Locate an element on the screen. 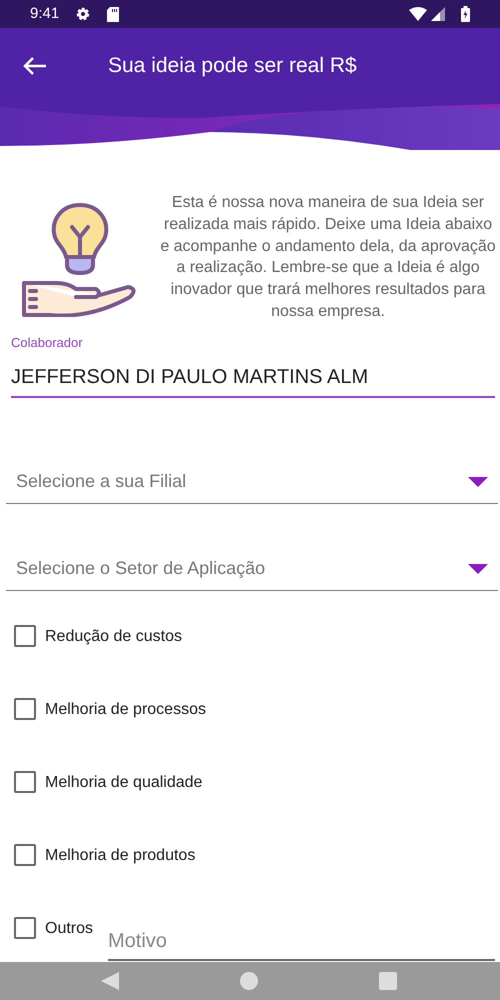 The image size is (500, 1000). gear-icon is located at coordinates (83, 14).